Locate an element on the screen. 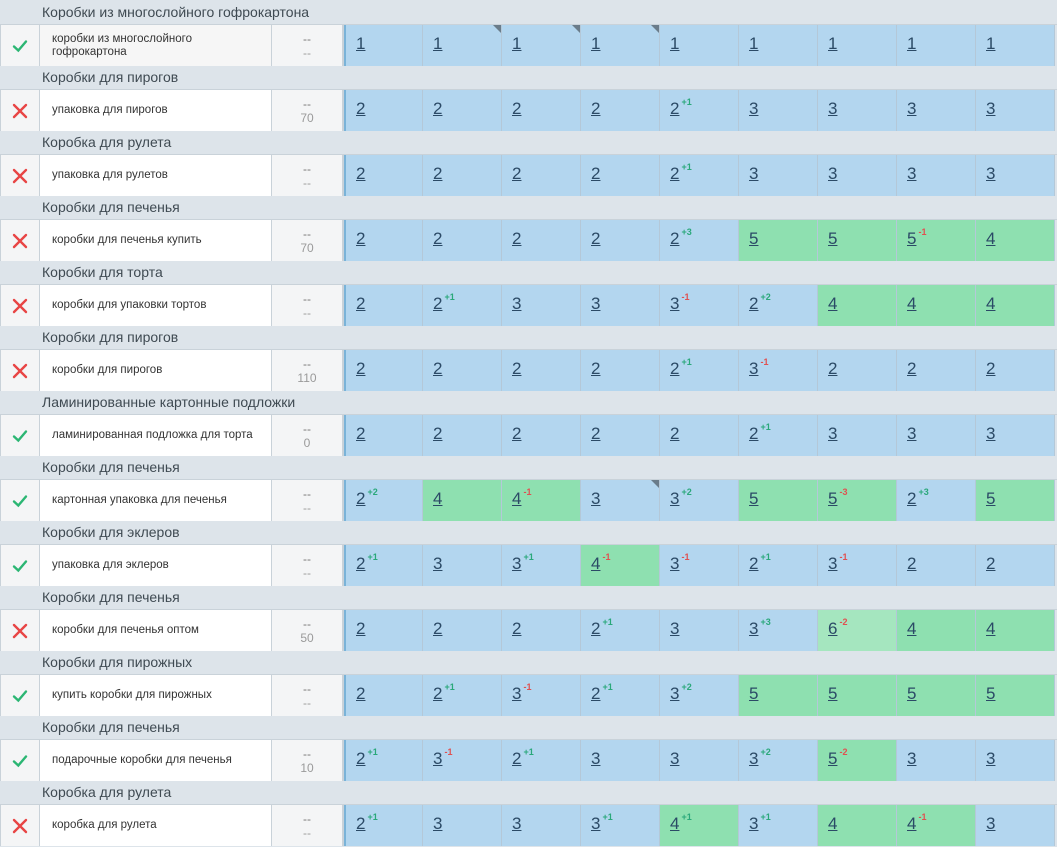 This screenshot has width=1057, height=847. position-cell: 5 -1 is located at coordinates (936, 240).